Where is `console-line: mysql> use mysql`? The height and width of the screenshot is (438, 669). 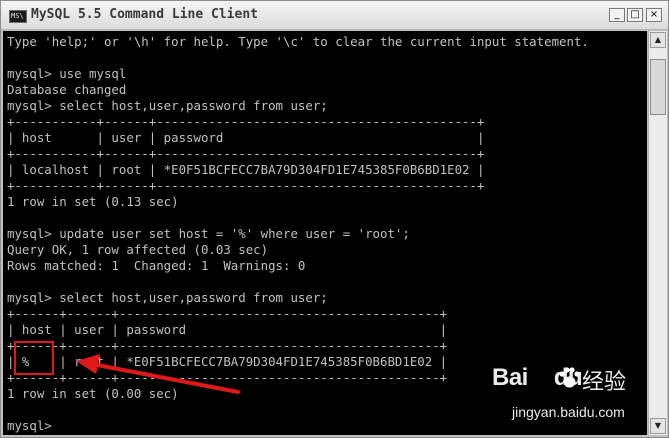
console-line: mysql> use mysql is located at coordinates (67, 73).